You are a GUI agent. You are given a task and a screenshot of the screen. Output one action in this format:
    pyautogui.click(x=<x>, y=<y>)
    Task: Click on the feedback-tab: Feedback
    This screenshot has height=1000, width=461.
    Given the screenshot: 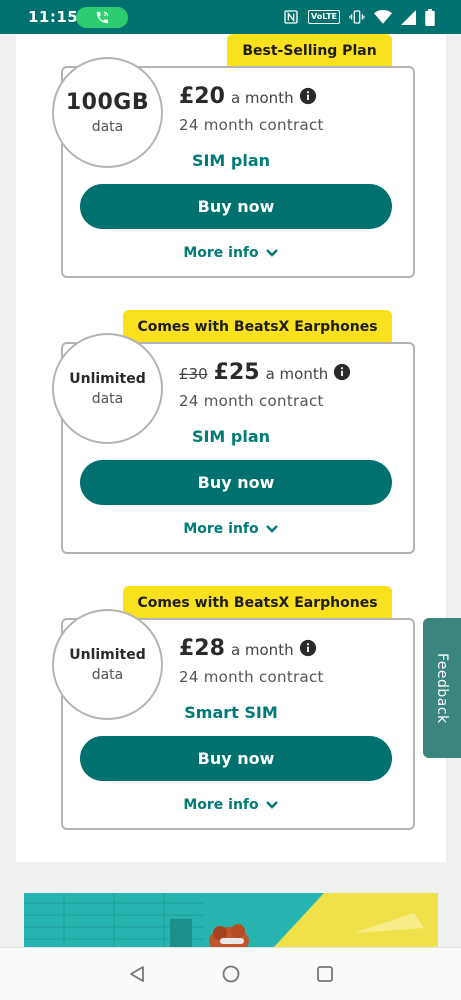 What is the action you would take?
    pyautogui.click(x=442, y=688)
    